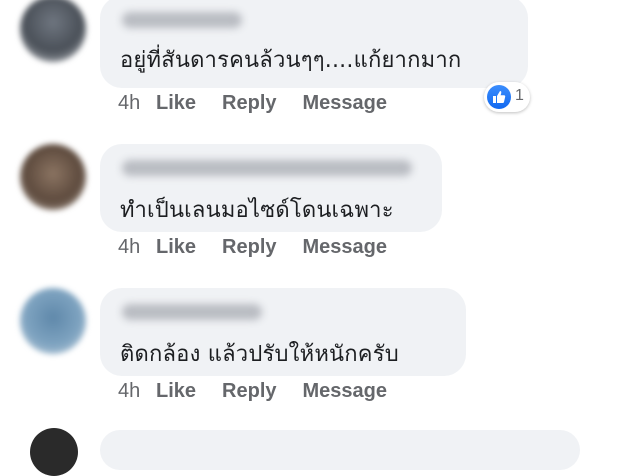 This screenshot has height=476, width=628. What do you see at coordinates (283, 332) in the screenshot?
I see `comment-bubble: ติดกล้อง แล้วปรับให้หนักครับ` at bounding box center [283, 332].